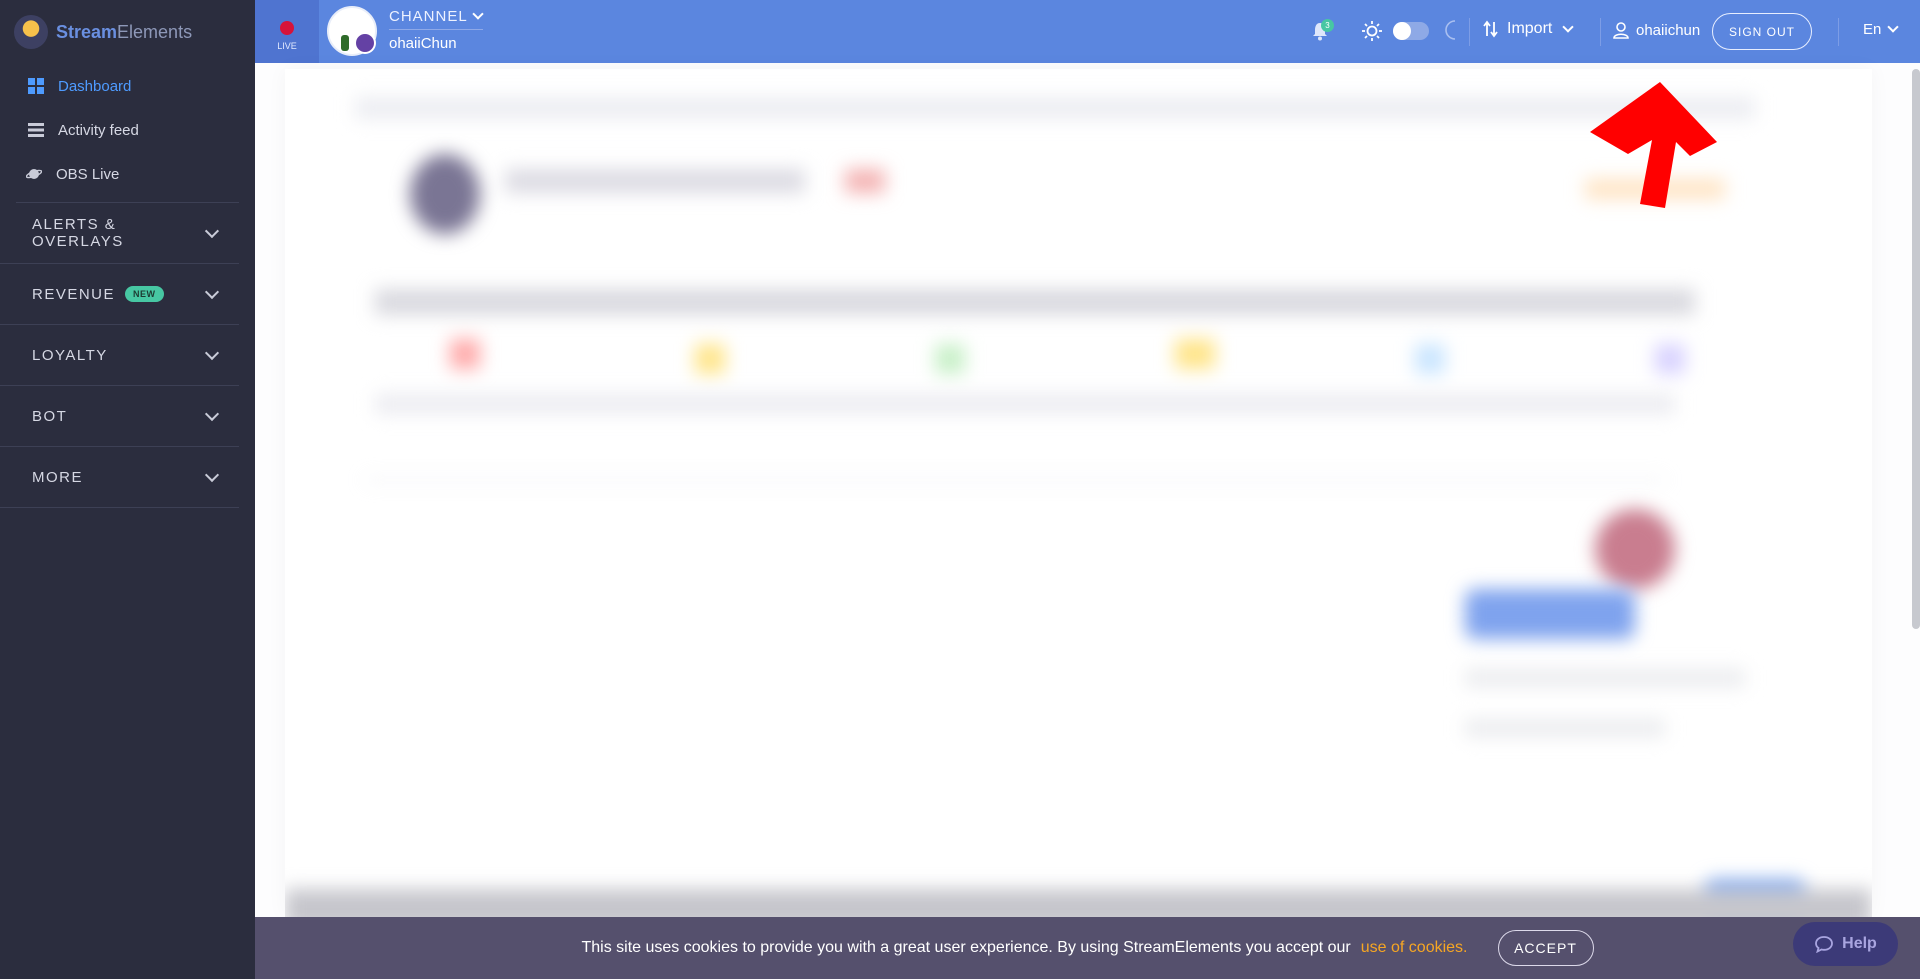  What do you see at coordinates (1668, 30) in the screenshot?
I see `username: ohaiichun` at bounding box center [1668, 30].